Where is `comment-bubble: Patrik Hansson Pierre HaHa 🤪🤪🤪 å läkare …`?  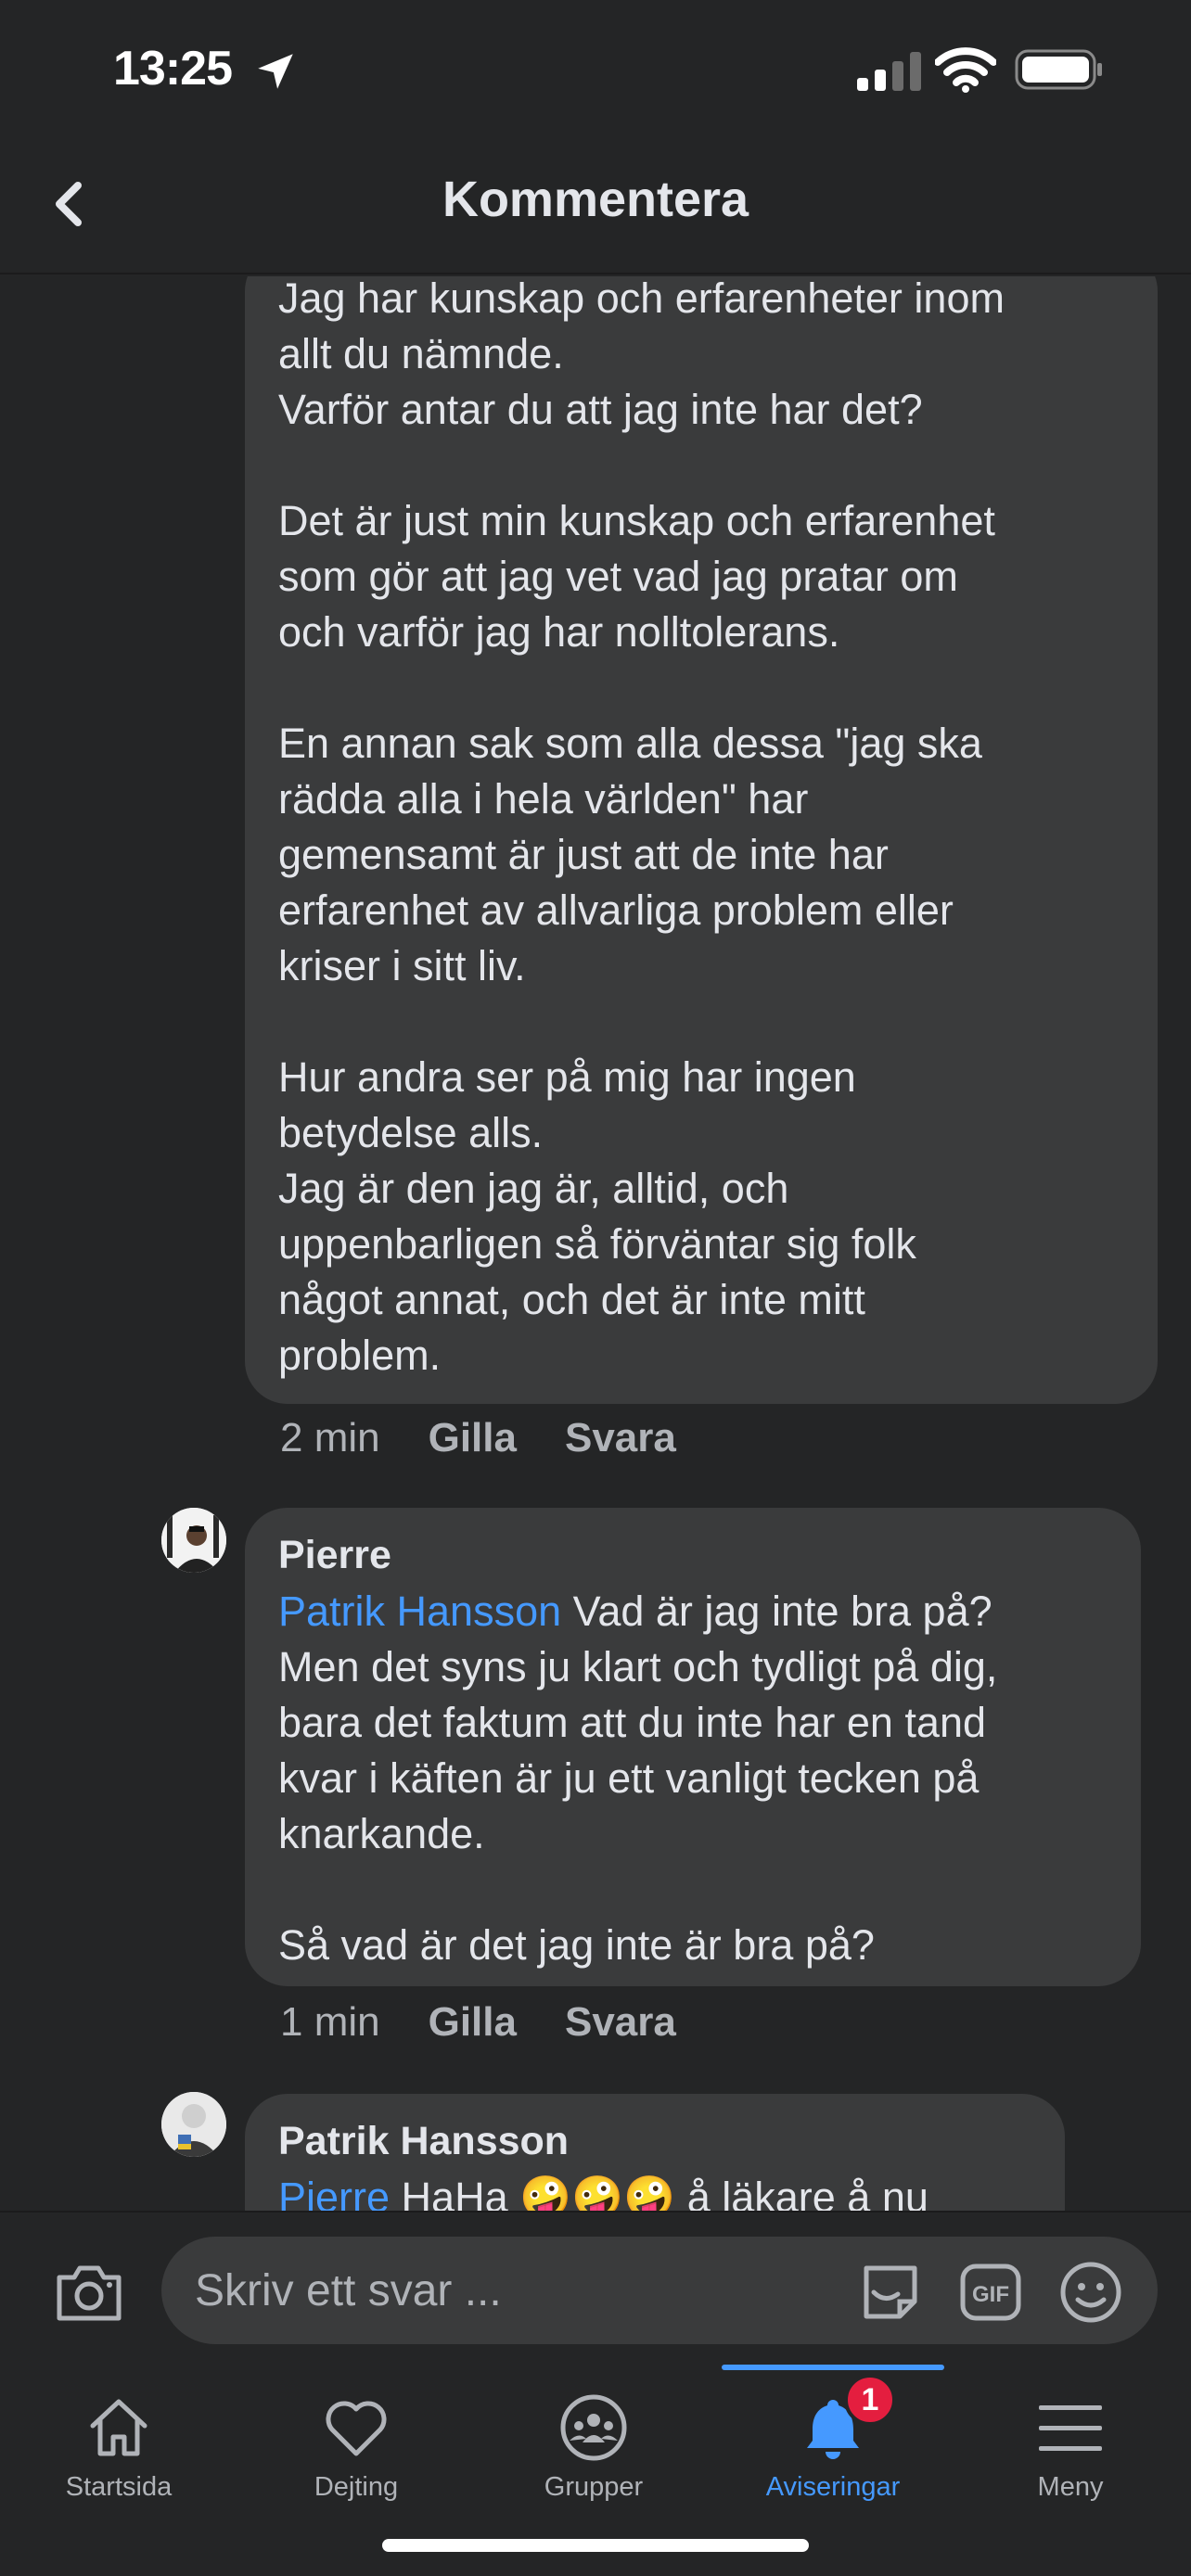
comment-bubble: Patrik Hansson Pierre HaHa 🤪🤪🤪 å läkare … is located at coordinates (655, 2152).